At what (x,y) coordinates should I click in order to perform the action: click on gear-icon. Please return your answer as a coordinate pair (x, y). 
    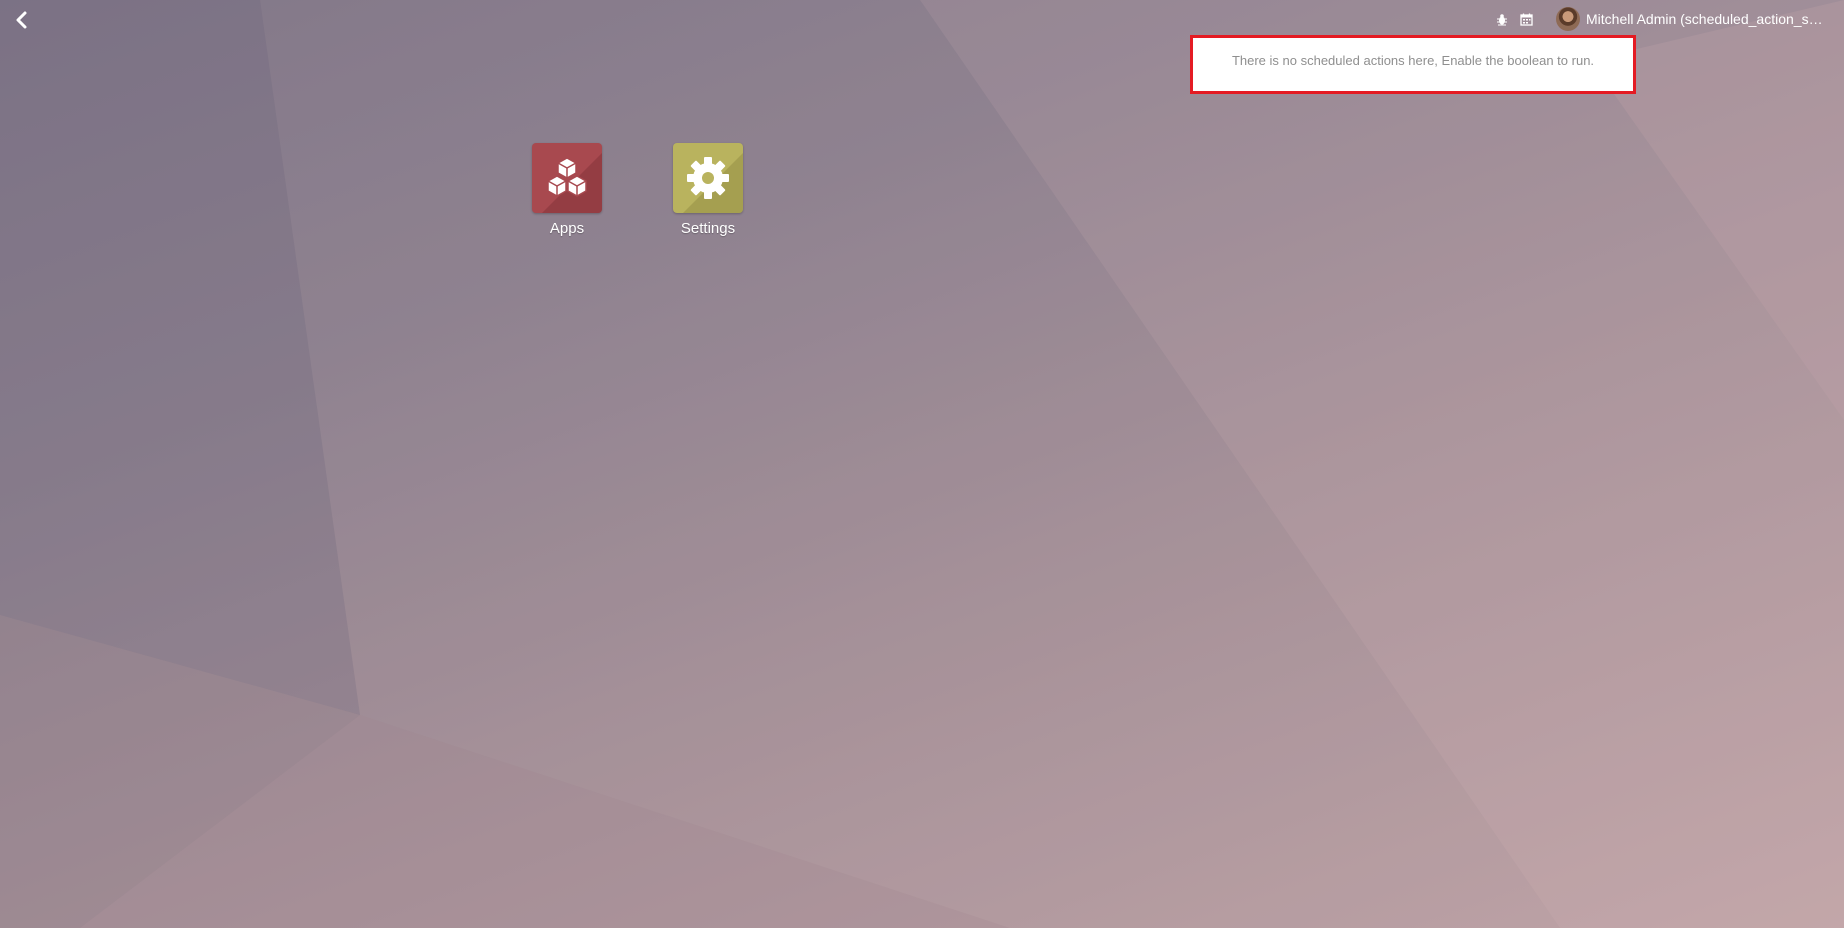
    Looking at the image, I should click on (713, 183).